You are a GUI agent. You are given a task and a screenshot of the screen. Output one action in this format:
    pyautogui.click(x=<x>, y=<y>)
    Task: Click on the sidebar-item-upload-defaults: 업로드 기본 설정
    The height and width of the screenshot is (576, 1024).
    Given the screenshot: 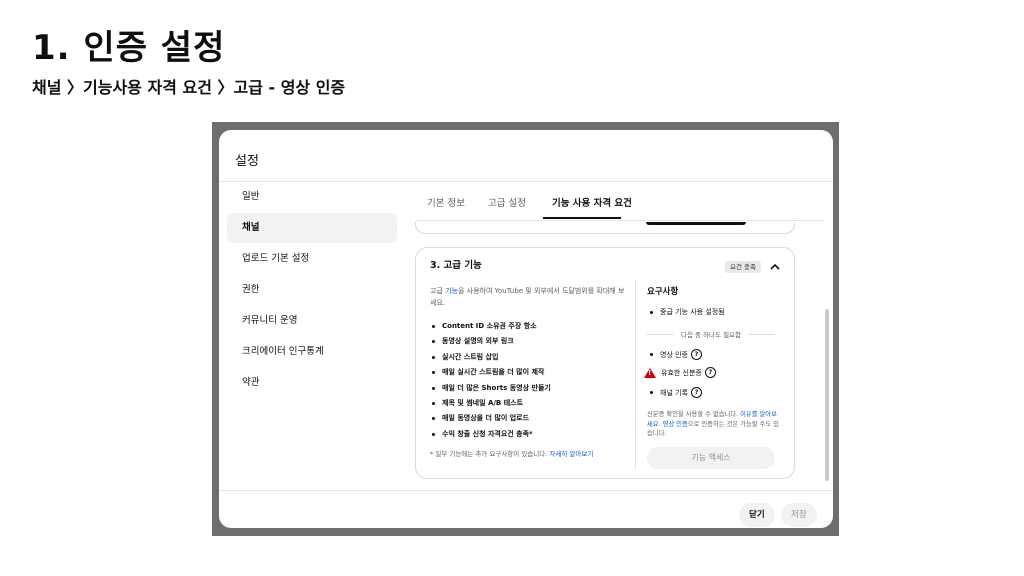 What is the action you would take?
    pyautogui.click(x=312, y=259)
    